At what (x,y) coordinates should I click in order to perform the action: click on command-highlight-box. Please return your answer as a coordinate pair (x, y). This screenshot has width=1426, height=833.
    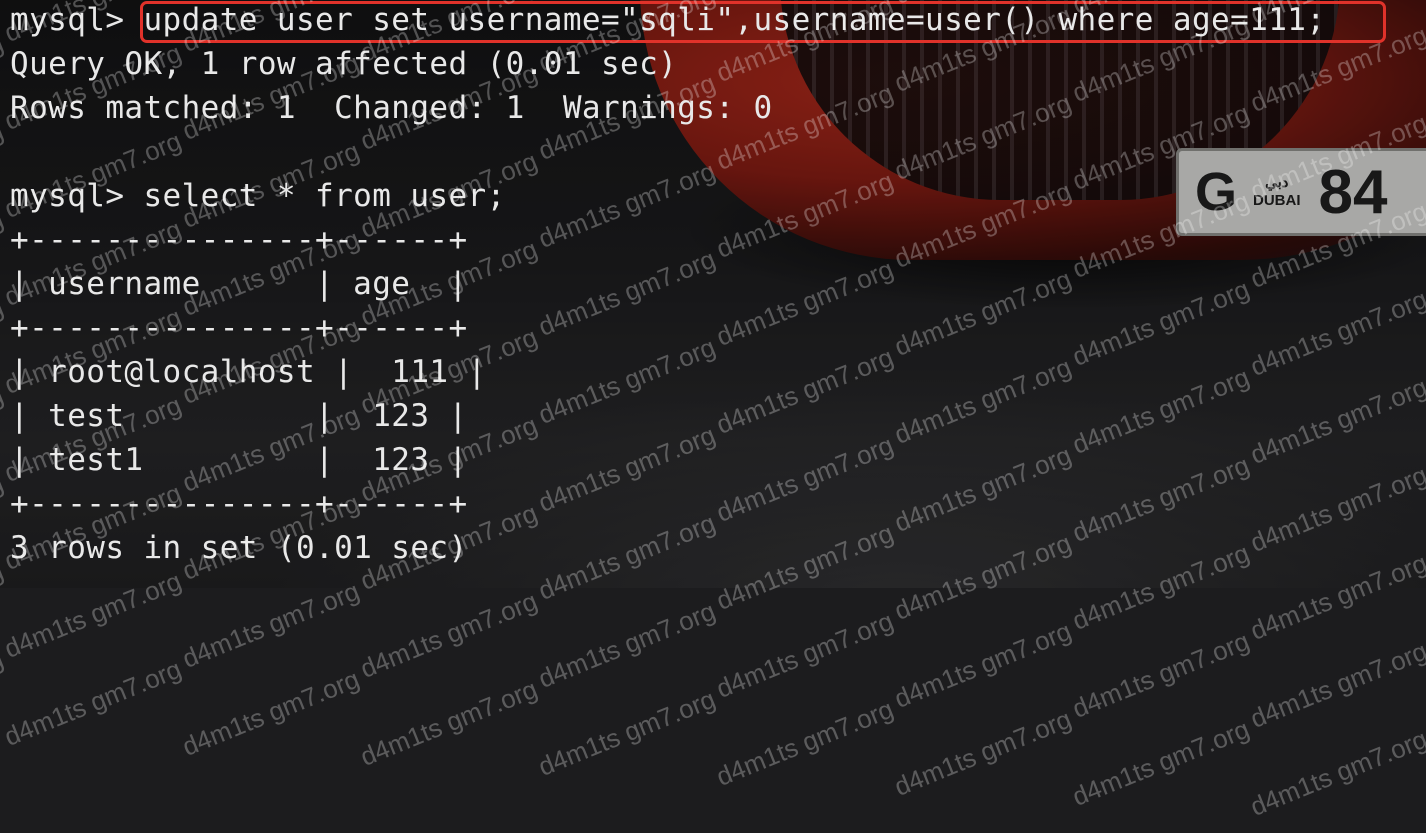
    Looking at the image, I should click on (763, 22).